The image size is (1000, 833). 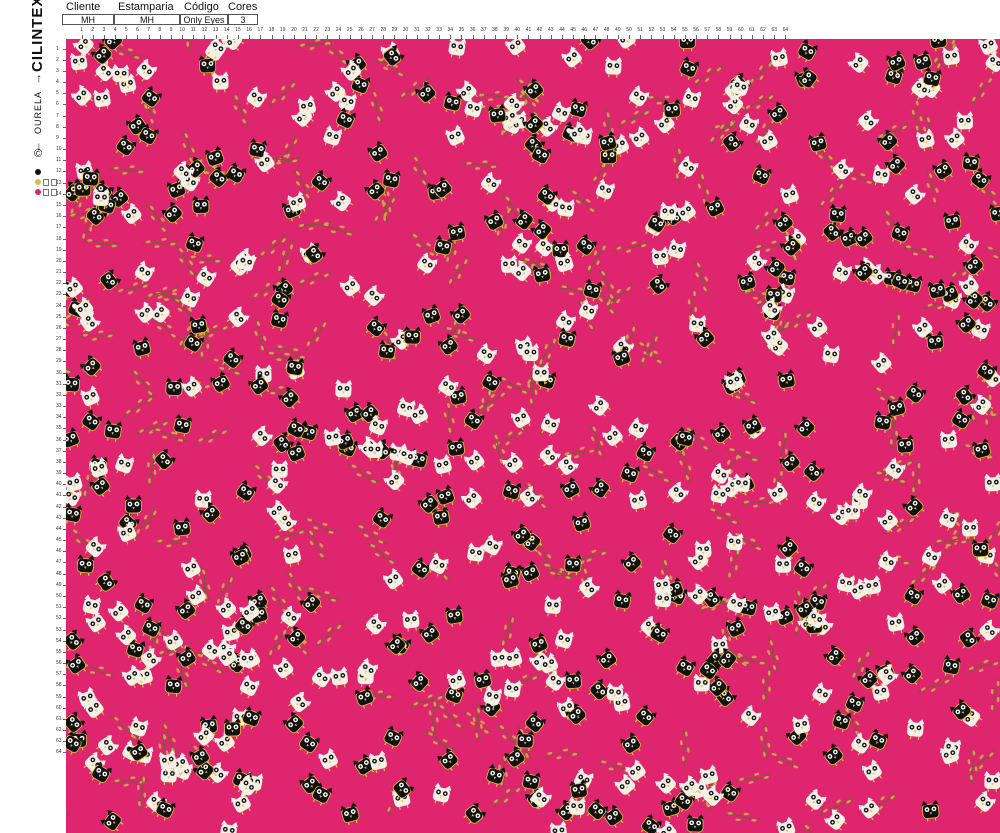 I want to click on info-header-cores: Cores, so click(x=243, y=7).